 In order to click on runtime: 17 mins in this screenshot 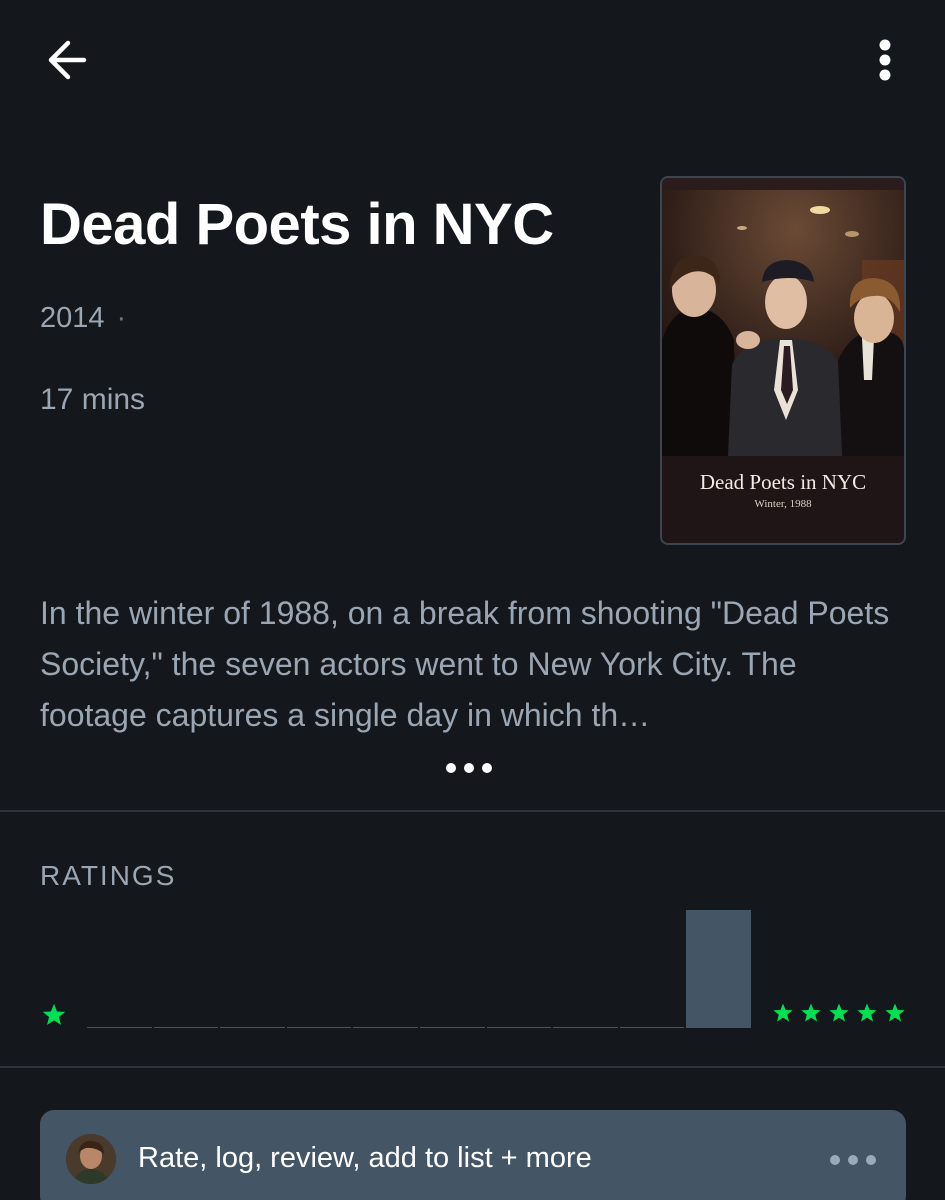, I will do `click(93, 399)`.